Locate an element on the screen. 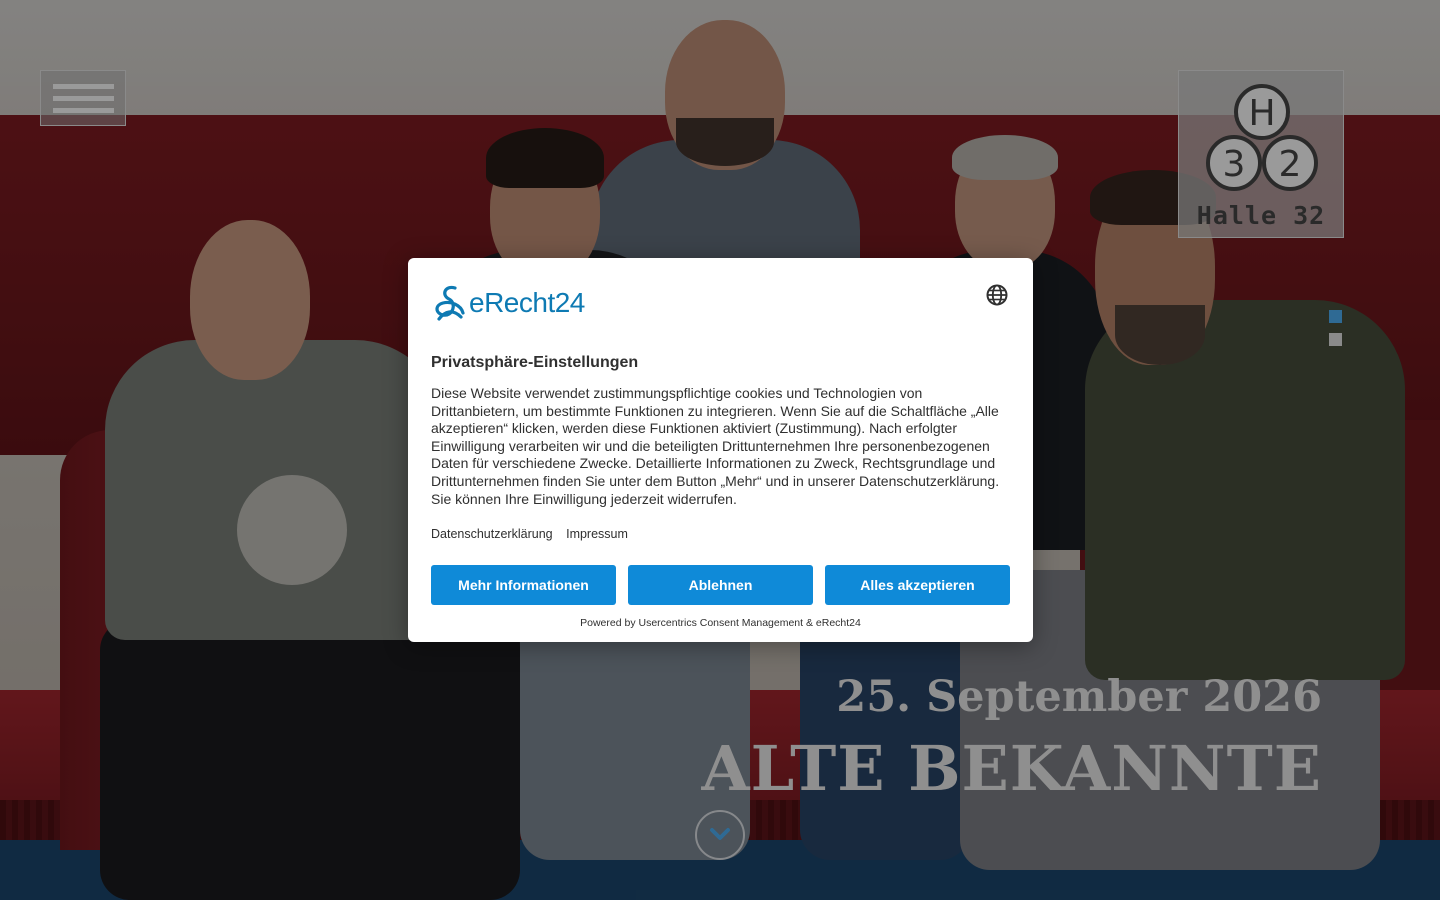 This screenshot has height=900, width=1440. hamburger-menu-button is located at coordinates (83, 98).